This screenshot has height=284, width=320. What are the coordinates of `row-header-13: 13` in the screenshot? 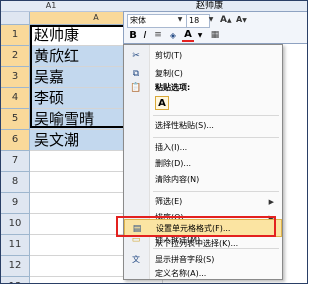 It's located at (15, 280).